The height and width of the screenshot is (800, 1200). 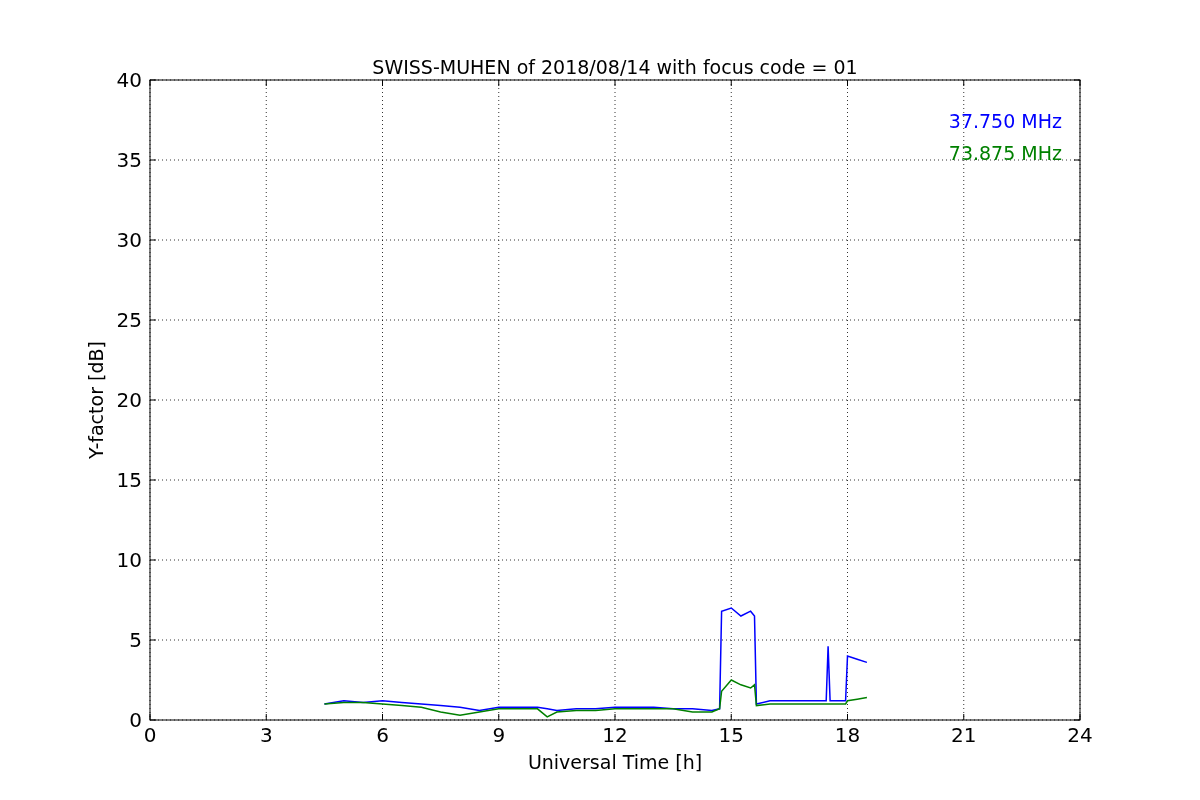 What do you see at coordinates (615, 762) in the screenshot?
I see `x-axis-label: Universal Time [h]` at bounding box center [615, 762].